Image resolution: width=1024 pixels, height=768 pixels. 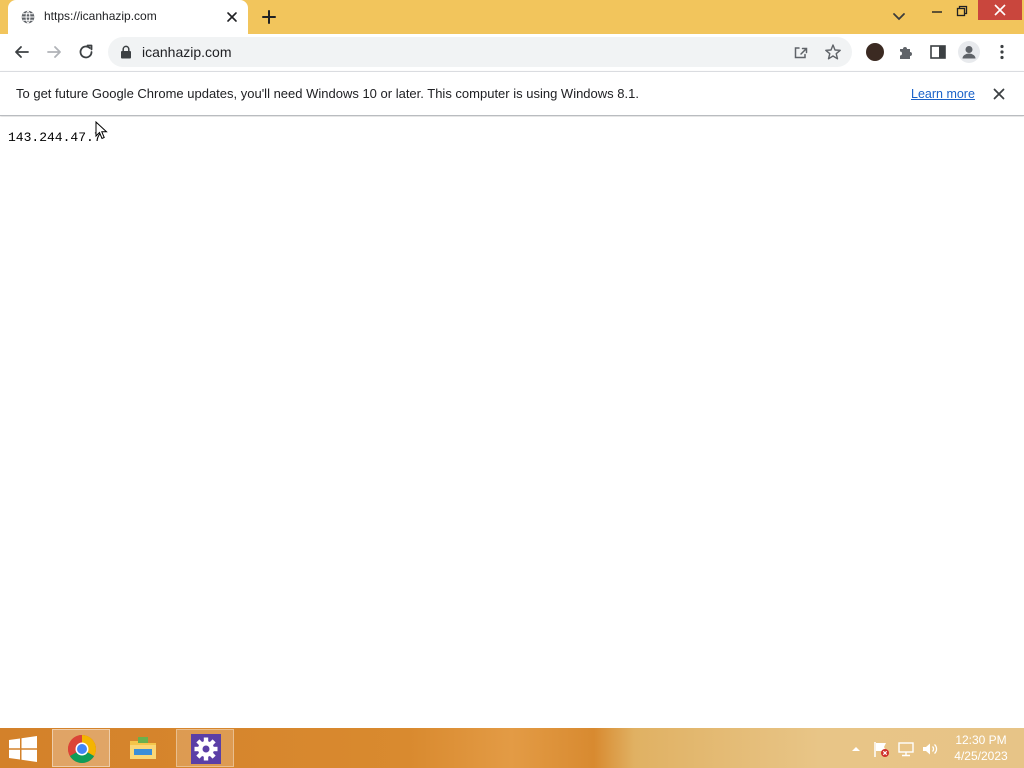 What do you see at coordinates (1000, 10) in the screenshot?
I see `close-window-icon` at bounding box center [1000, 10].